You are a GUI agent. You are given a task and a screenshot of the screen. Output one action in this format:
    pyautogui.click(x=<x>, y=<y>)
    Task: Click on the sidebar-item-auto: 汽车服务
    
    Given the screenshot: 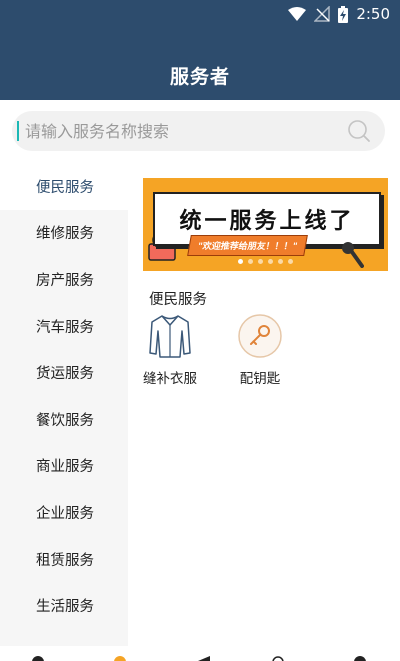 What is the action you would take?
    pyautogui.click(x=64, y=326)
    